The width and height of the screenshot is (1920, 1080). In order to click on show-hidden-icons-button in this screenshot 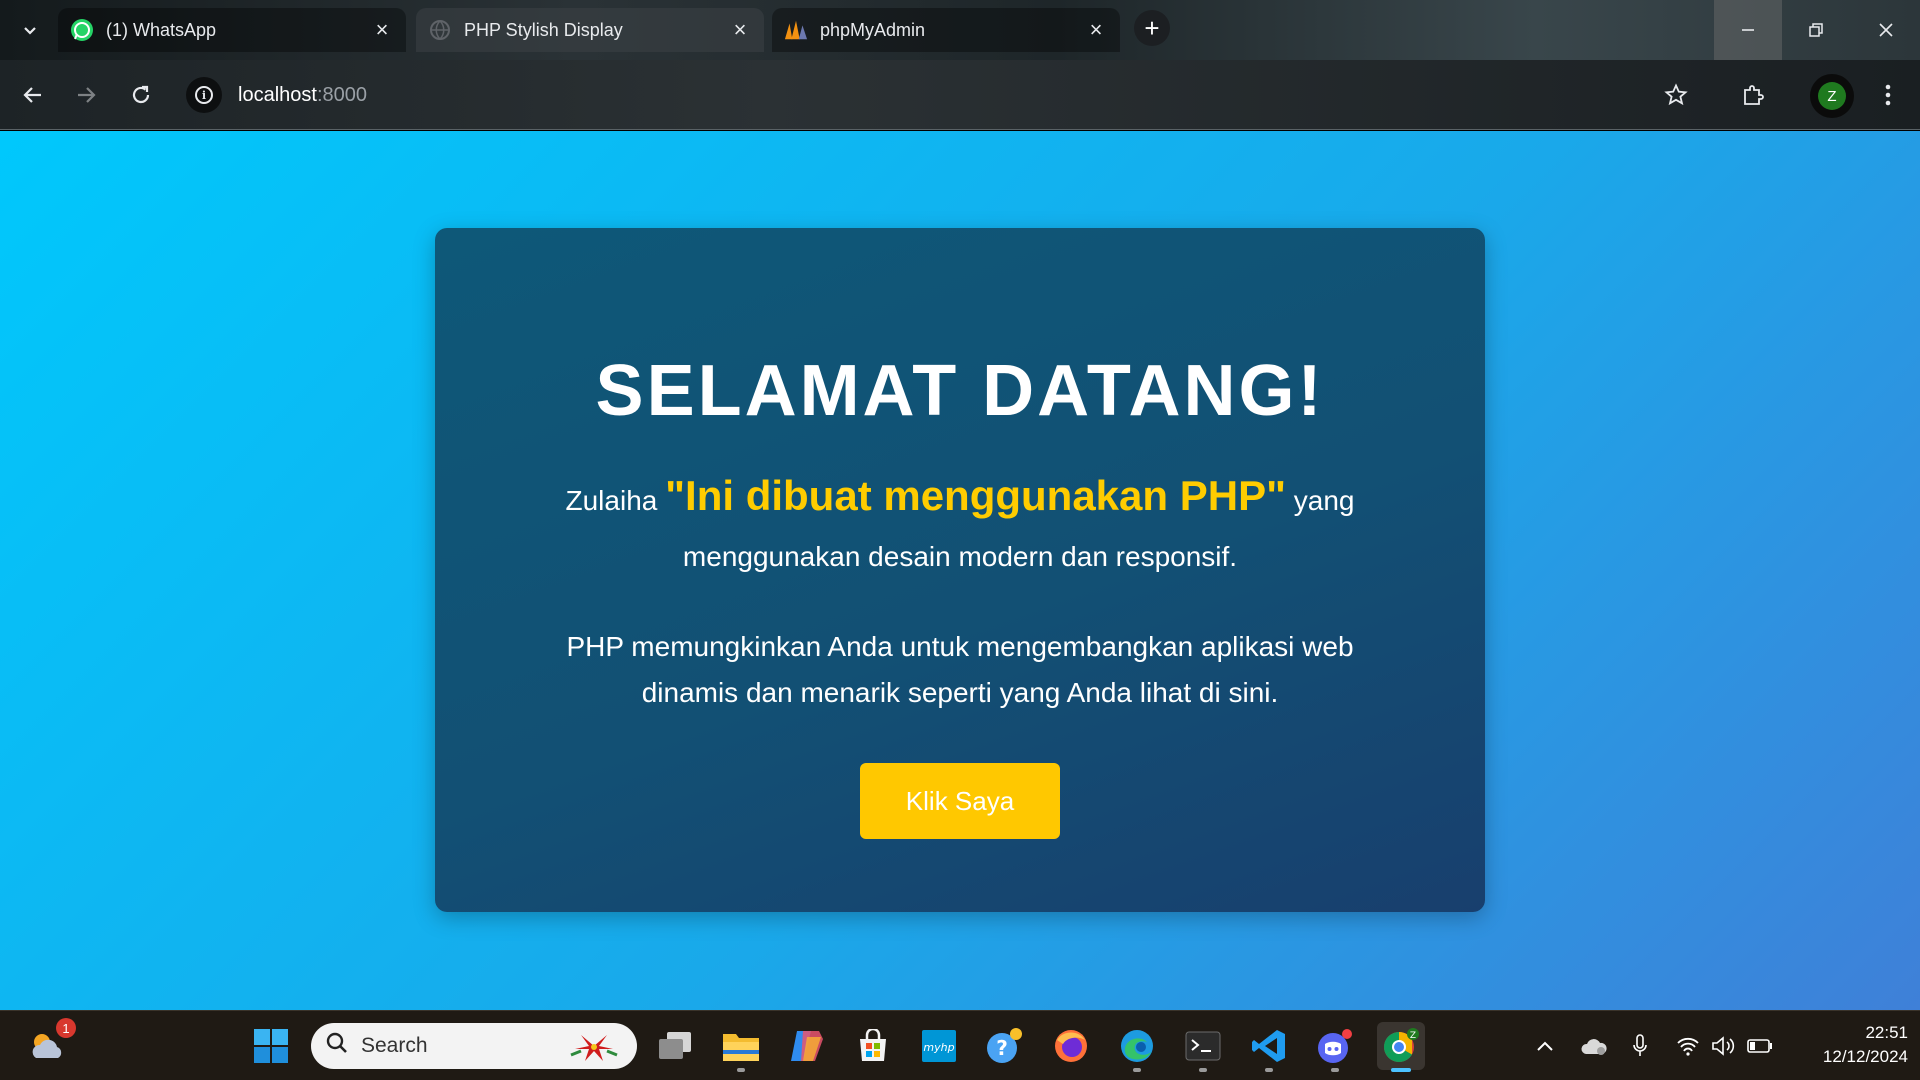, I will do `click(1545, 1045)`.